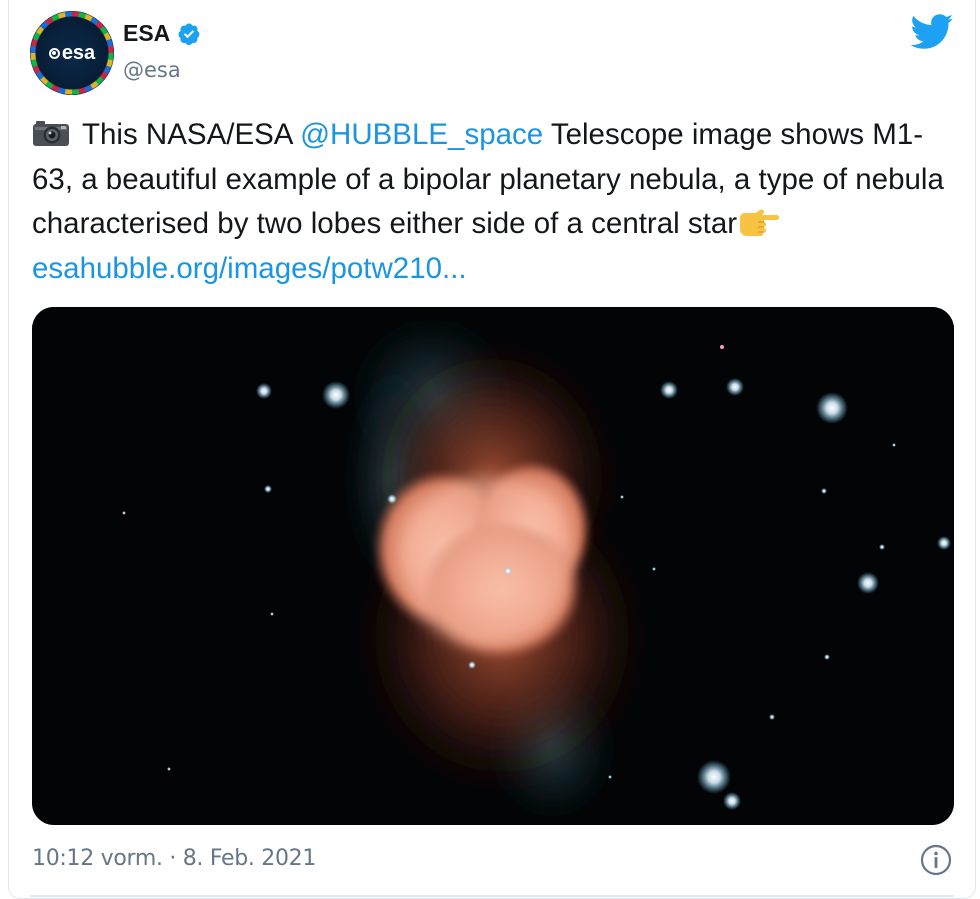 The height and width of the screenshot is (899, 980). Describe the element at coordinates (152, 70) in the screenshot. I see `author-handle: @esa` at that location.